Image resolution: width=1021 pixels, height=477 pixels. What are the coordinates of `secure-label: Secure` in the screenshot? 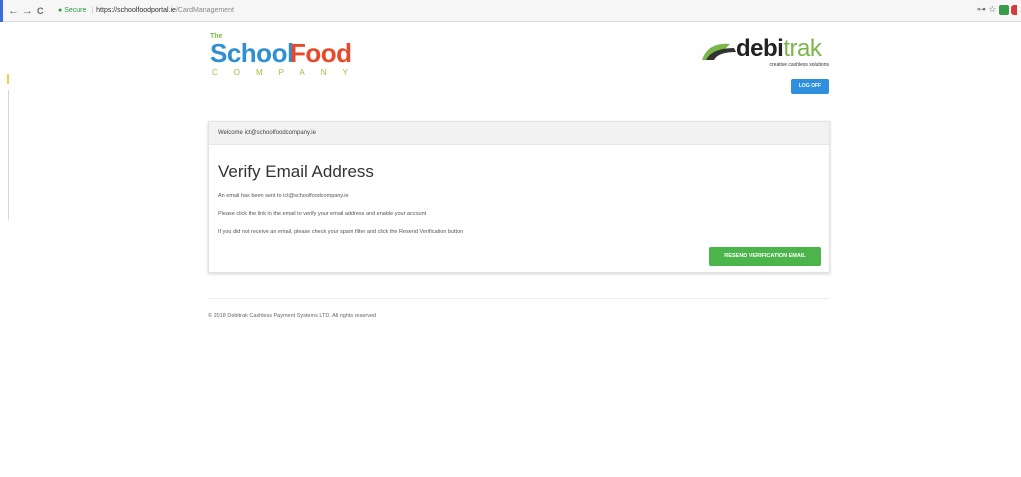 It's located at (75, 10).